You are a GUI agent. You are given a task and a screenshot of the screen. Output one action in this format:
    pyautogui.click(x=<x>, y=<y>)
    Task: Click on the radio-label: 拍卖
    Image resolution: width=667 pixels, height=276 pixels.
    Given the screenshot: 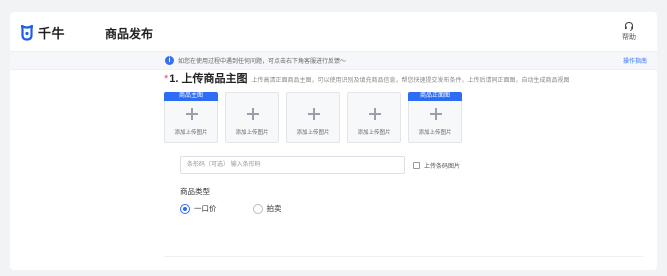 What is the action you would take?
    pyautogui.click(x=274, y=208)
    